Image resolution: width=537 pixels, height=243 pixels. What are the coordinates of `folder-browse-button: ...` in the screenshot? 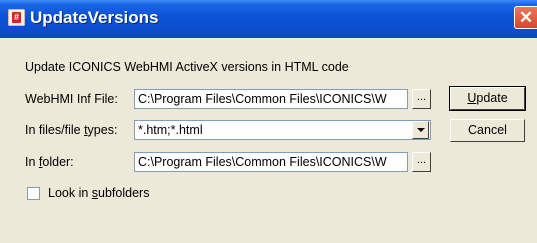 It's located at (421, 162).